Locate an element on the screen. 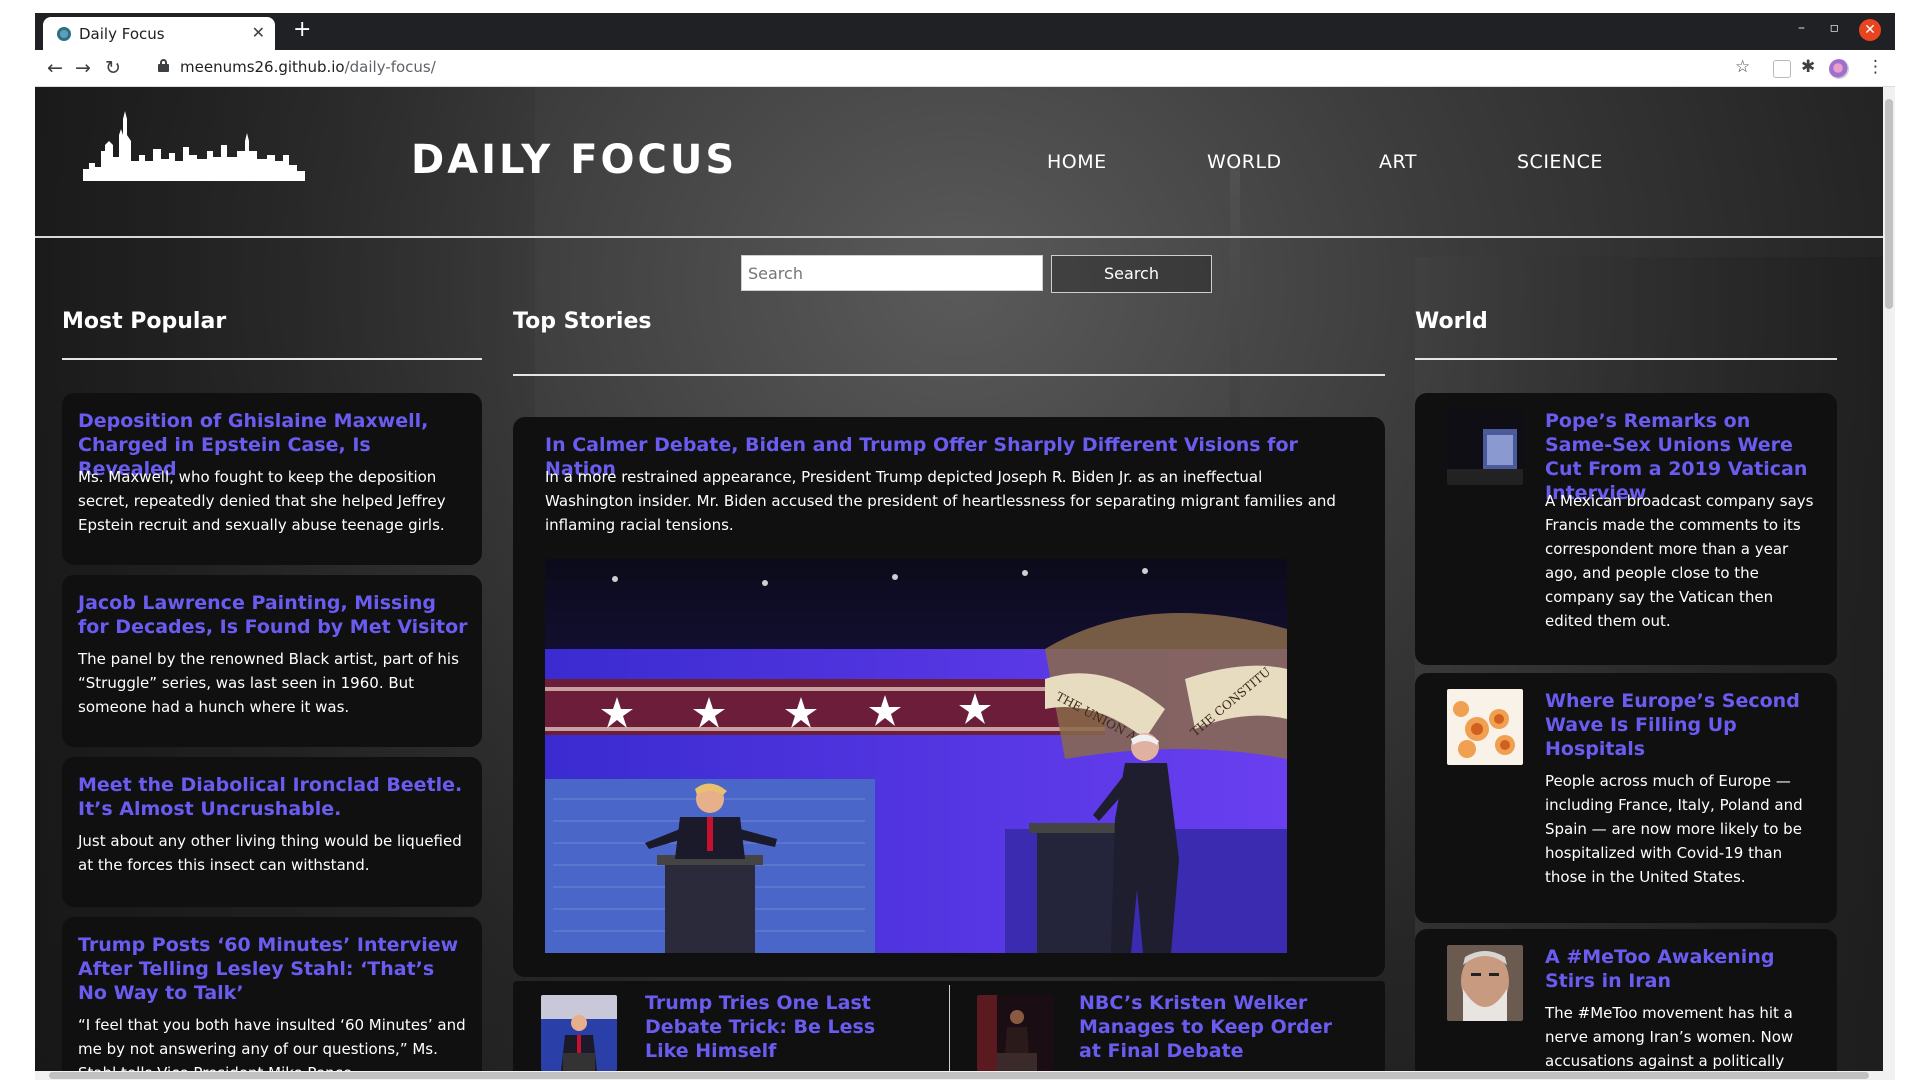 The width and height of the screenshot is (1920, 1080). address-bar: meenums26.github.io/daily-focus/ is located at coordinates (308, 67).